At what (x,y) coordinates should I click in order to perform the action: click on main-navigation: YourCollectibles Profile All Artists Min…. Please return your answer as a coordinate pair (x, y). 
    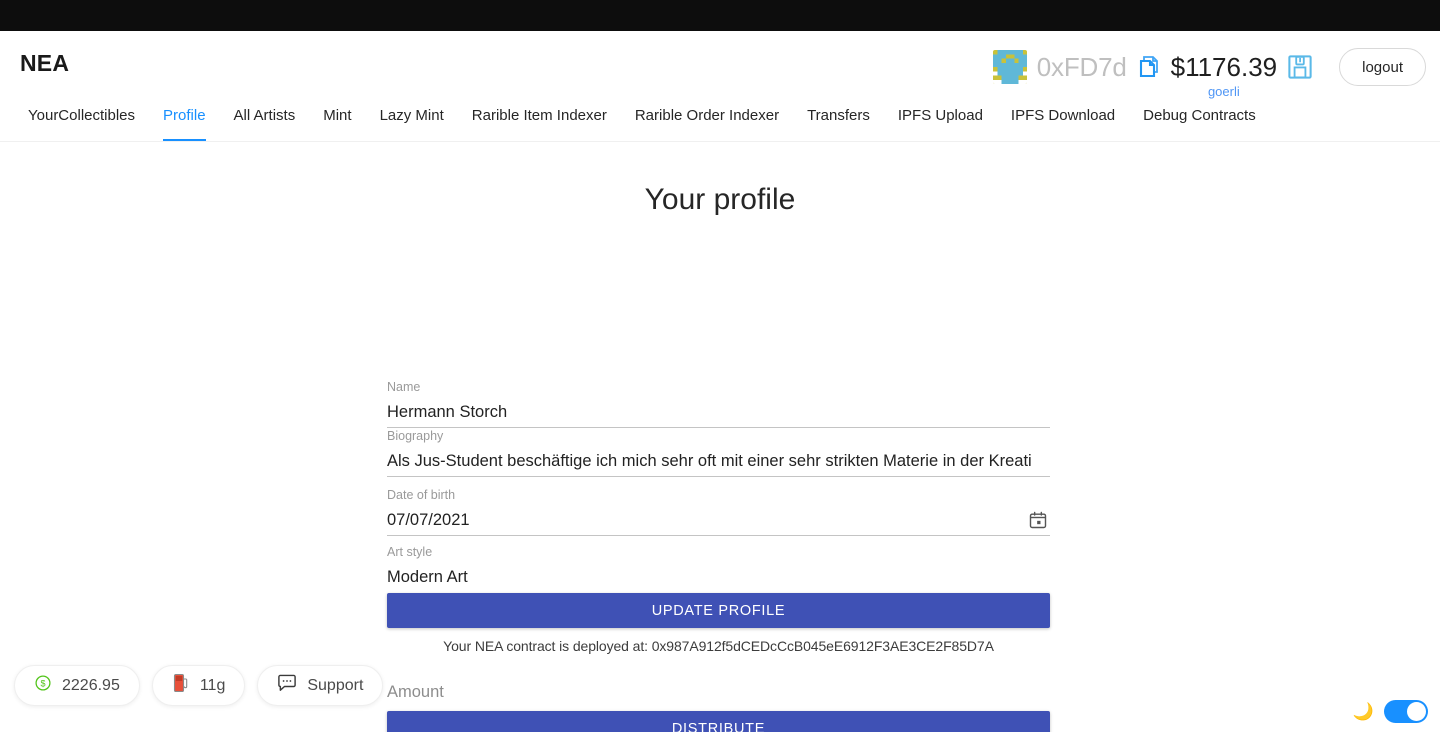
    Looking at the image, I should click on (720, 121).